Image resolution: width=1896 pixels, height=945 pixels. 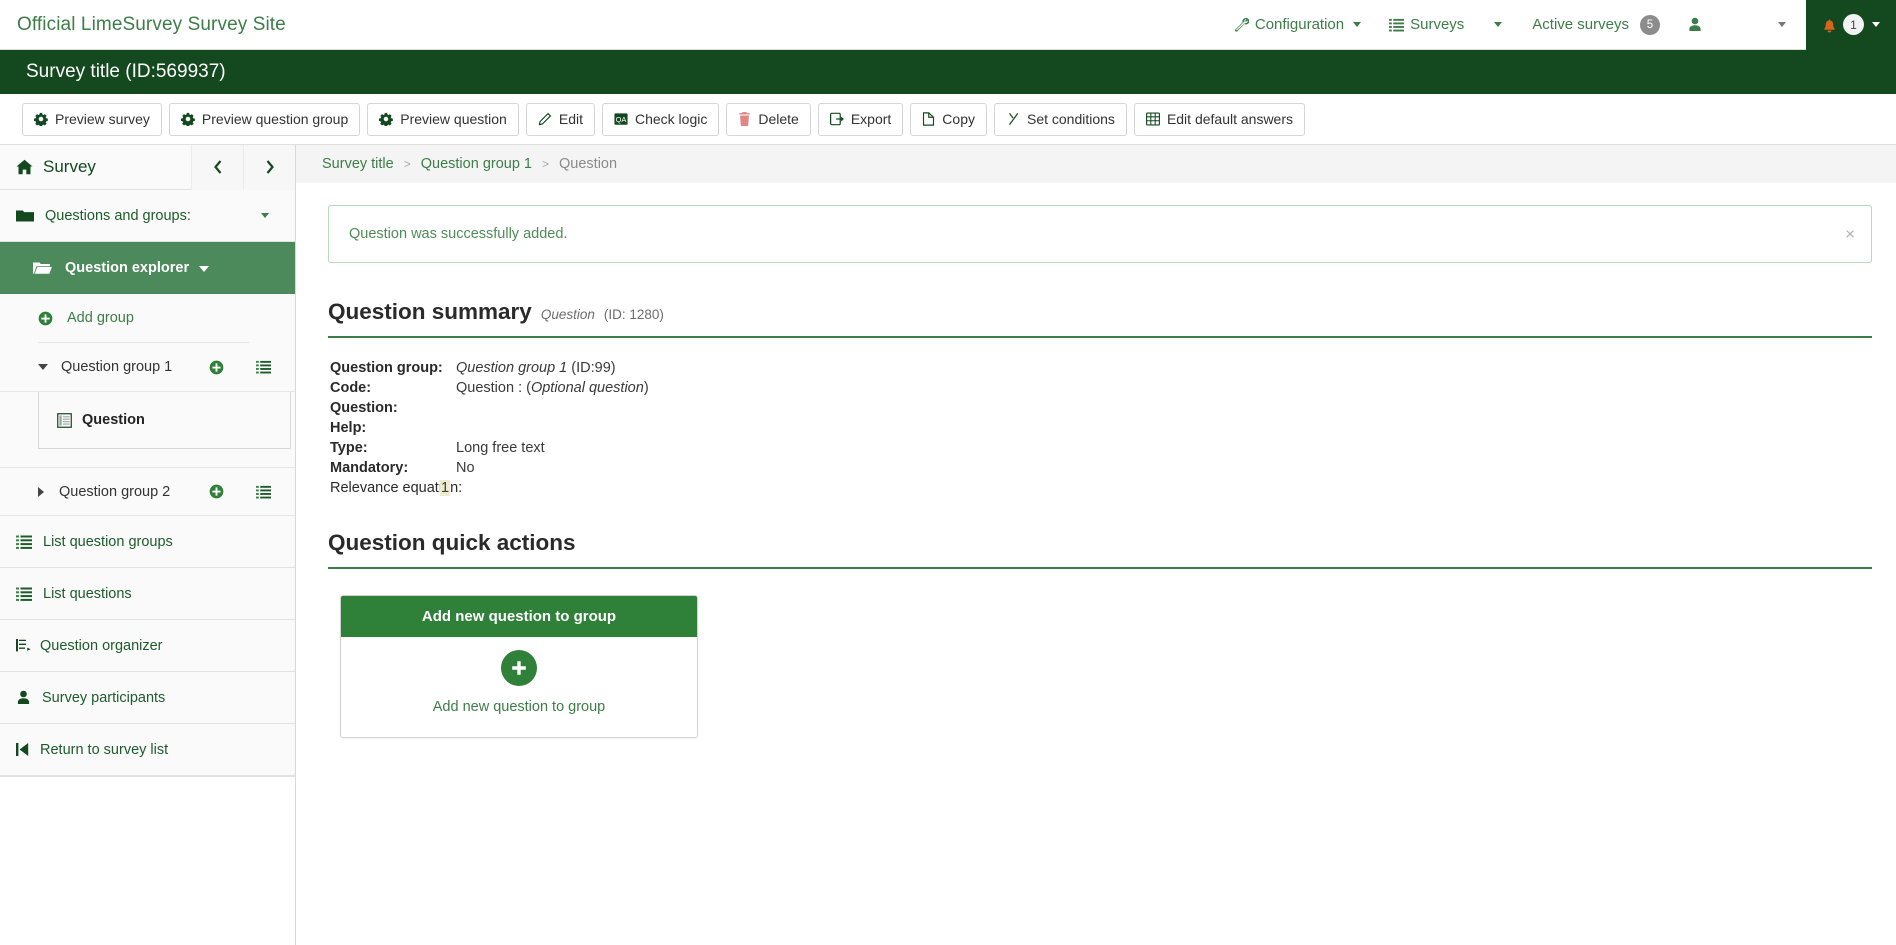 I want to click on notifications-button: 1, so click(x=1851, y=25).